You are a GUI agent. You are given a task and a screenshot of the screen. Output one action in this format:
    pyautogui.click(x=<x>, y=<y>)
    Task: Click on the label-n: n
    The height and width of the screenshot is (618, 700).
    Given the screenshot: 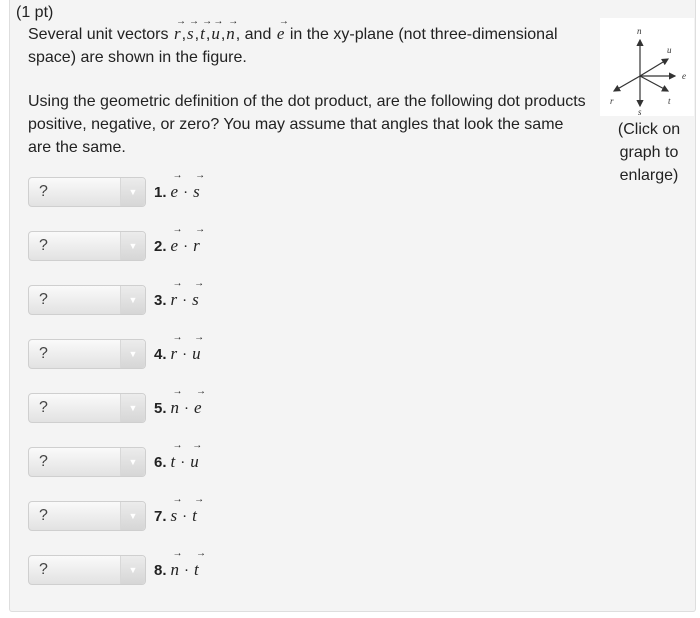 What is the action you would take?
    pyautogui.click(x=639, y=31)
    